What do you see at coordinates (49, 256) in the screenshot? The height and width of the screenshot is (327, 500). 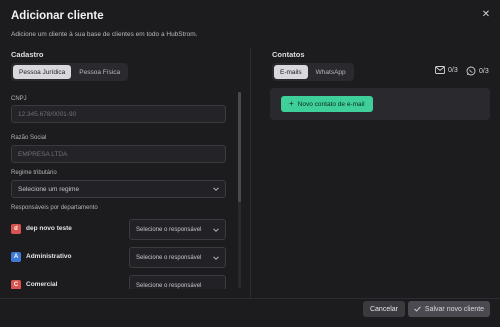 I see `department-name: Administrativo` at bounding box center [49, 256].